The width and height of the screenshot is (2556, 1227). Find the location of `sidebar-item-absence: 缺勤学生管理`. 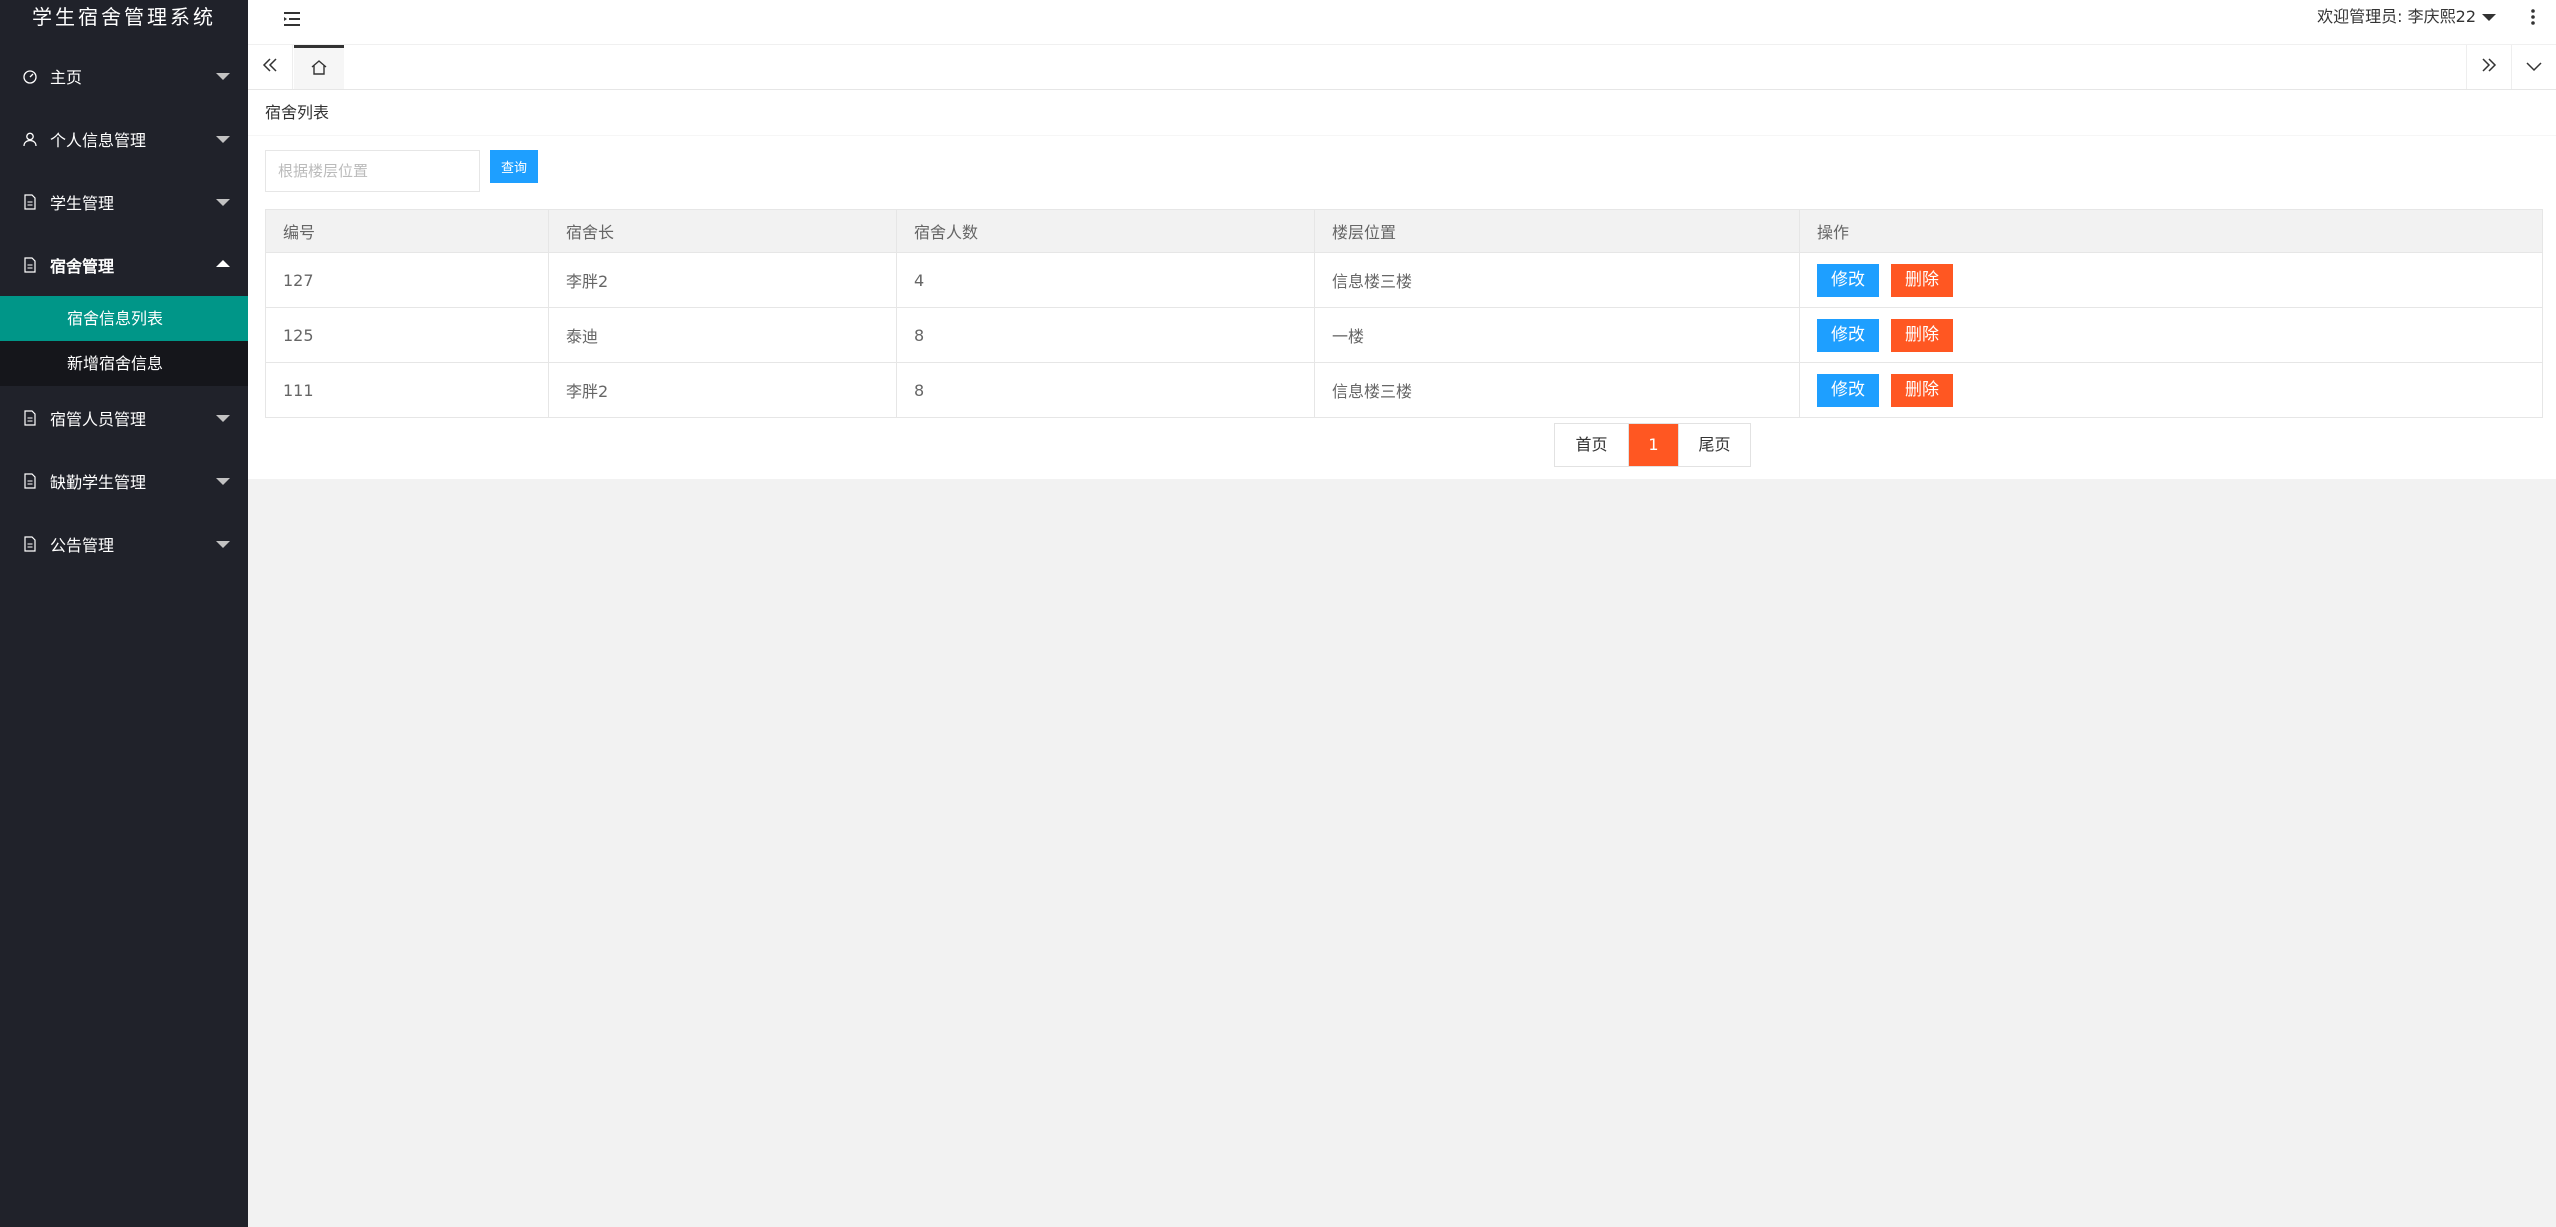

sidebar-item-absence: 缺勤学生管理 is located at coordinates (124, 480).